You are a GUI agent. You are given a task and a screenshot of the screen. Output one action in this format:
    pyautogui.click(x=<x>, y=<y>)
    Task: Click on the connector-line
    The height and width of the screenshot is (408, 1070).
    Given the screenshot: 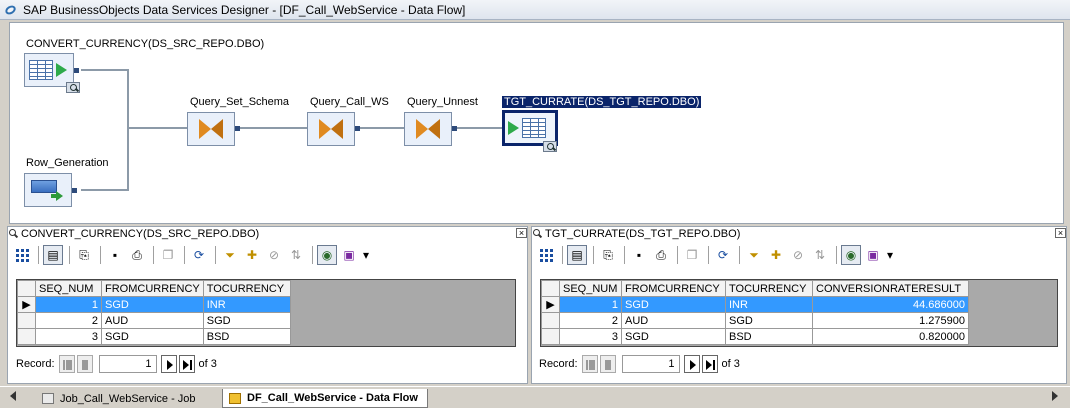 What is the action you would take?
    pyautogui.click(x=105, y=70)
    